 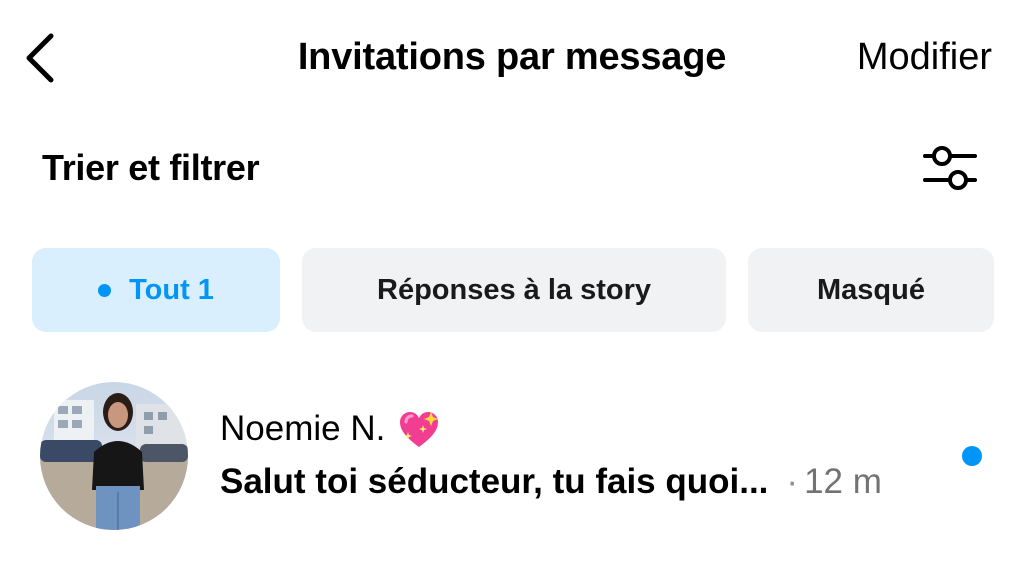 I want to click on sparkling-heart-icon, so click(x=419, y=429).